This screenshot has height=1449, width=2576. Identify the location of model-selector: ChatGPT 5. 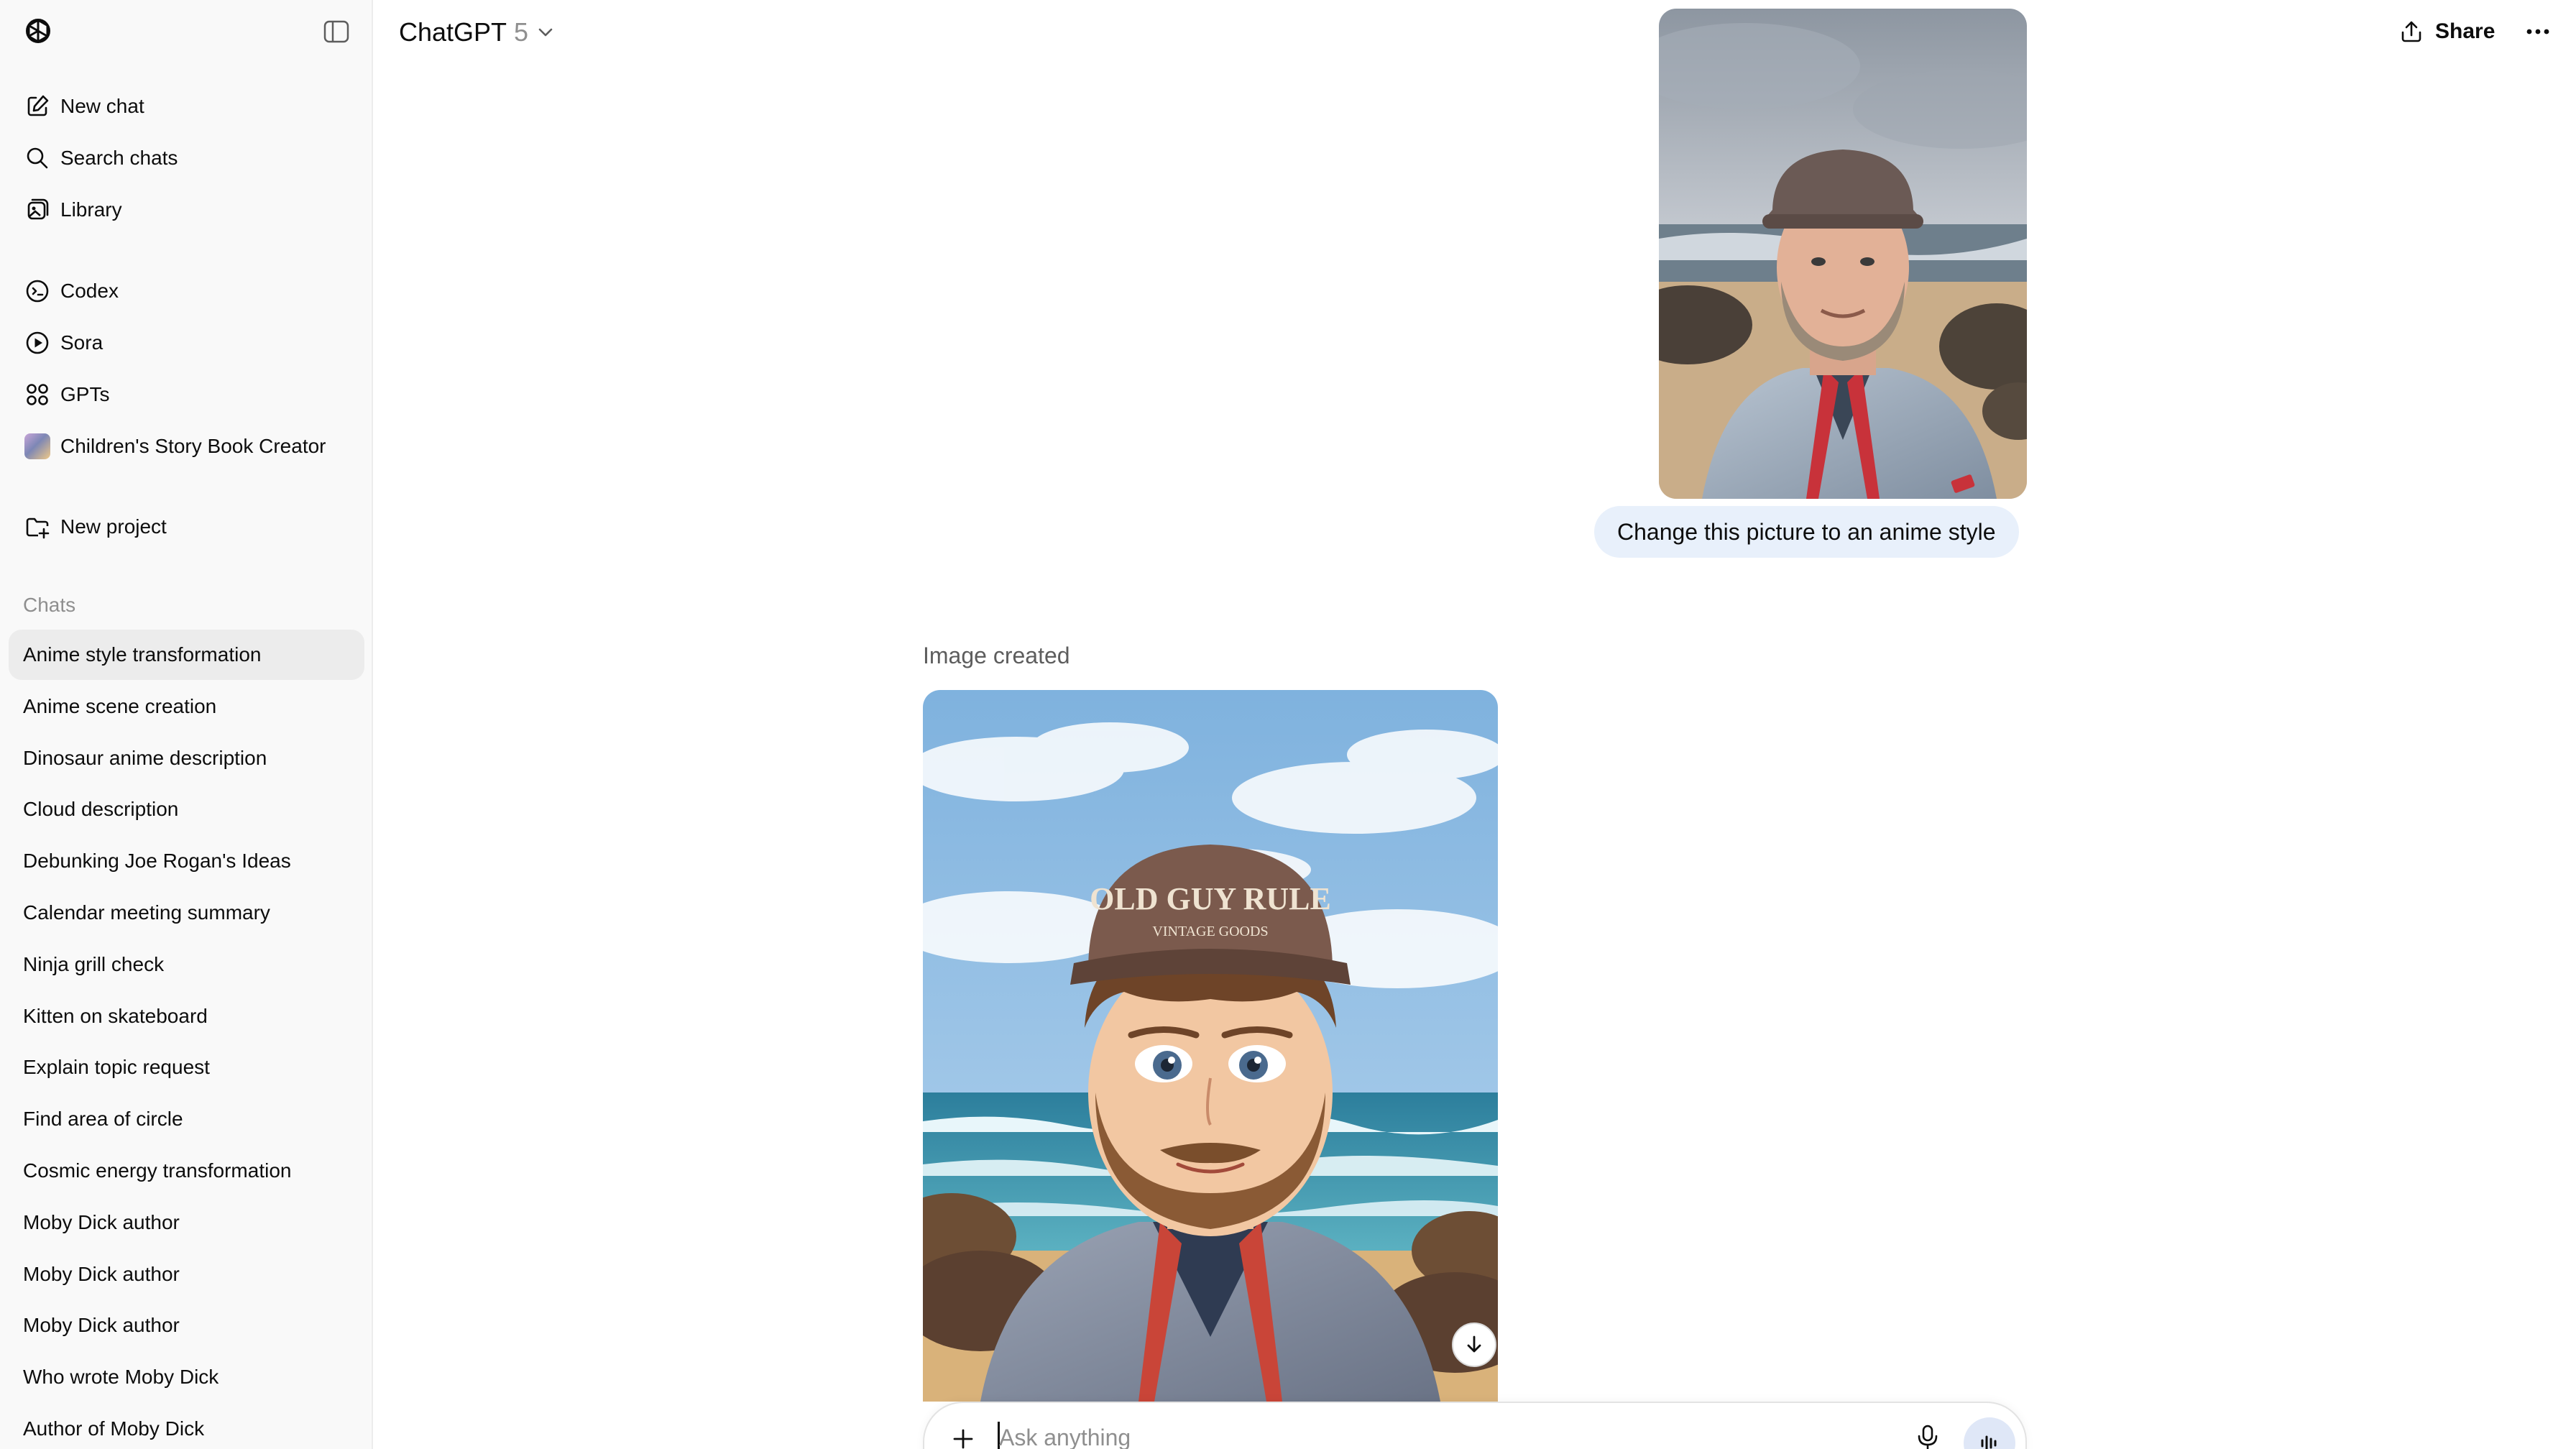
(477, 32).